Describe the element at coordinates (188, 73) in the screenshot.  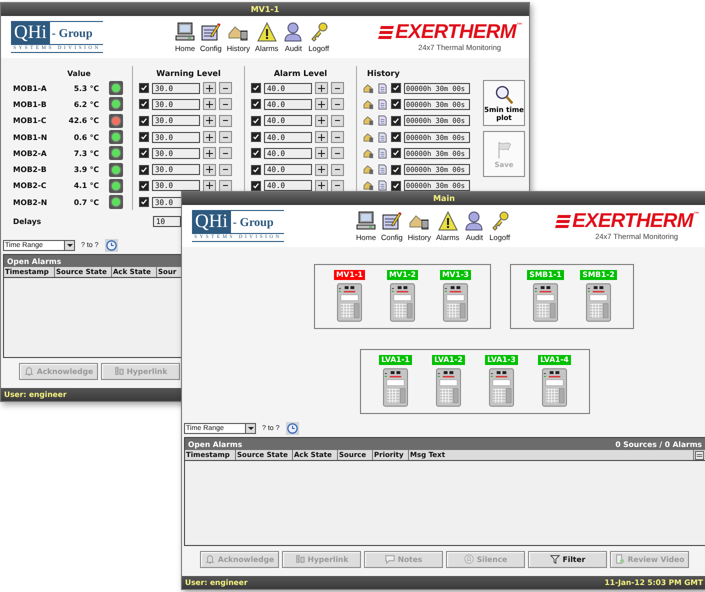
I see `column-heading: Warning Level` at that location.